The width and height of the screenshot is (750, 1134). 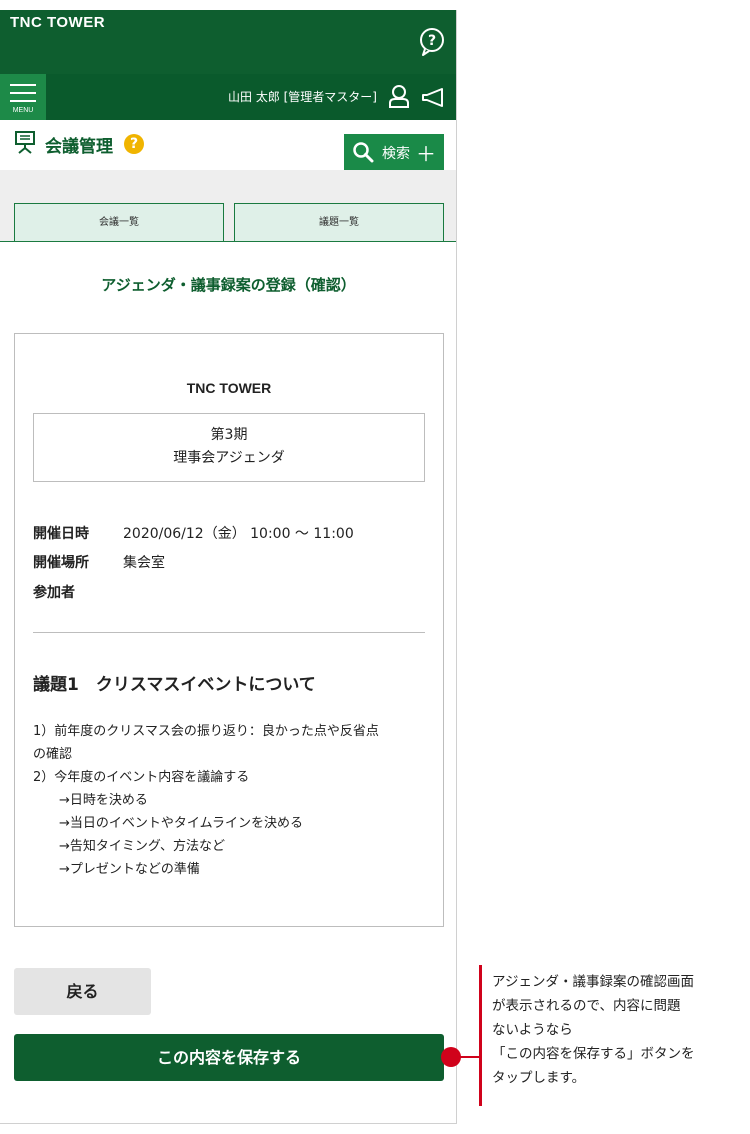 What do you see at coordinates (238, 534) in the screenshot?
I see `date-value: 2020/06/12（金） 10:00 ～ 11:00` at bounding box center [238, 534].